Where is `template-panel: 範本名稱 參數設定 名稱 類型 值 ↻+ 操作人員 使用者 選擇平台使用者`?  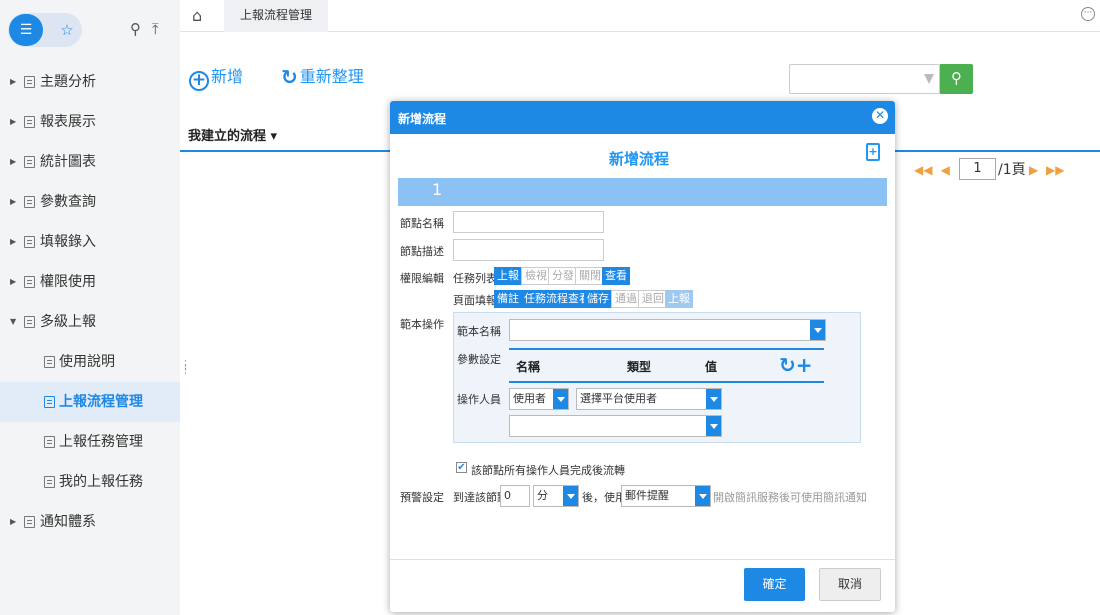 template-panel: 範本名稱 參數設定 名稱 類型 值 ↻+ 操作人員 使用者 選擇平台使用者 is located at coordinates (657, 377).